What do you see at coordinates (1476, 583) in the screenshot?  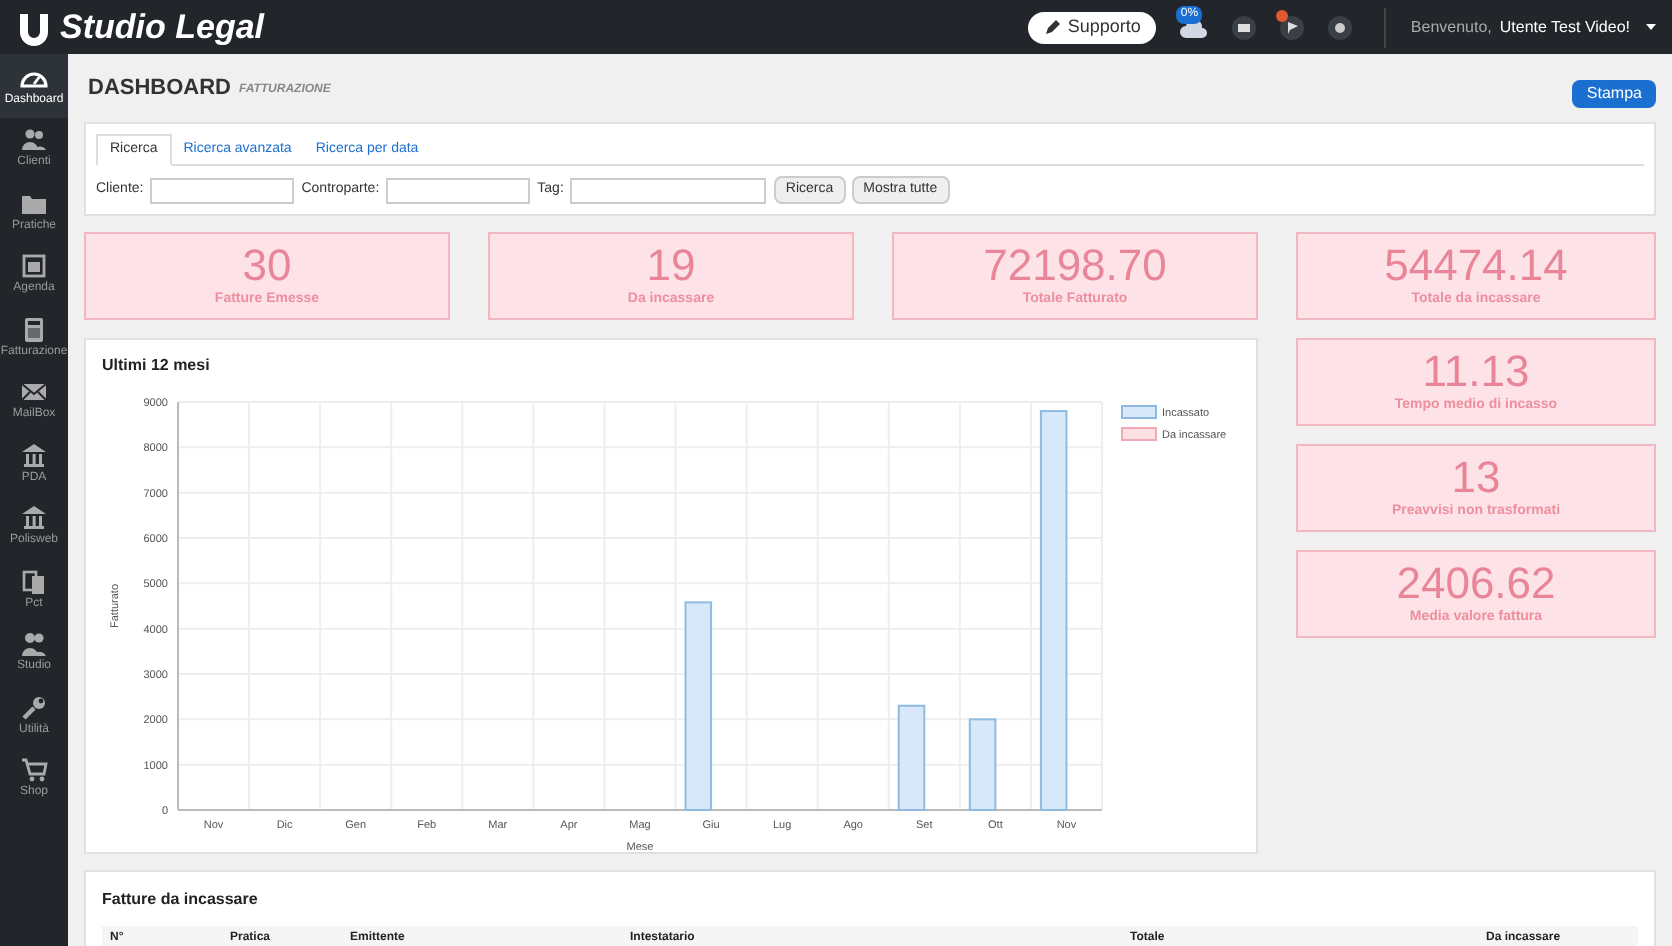 I see `stat-value: 2406.62` at bounding box center [1476, 583].